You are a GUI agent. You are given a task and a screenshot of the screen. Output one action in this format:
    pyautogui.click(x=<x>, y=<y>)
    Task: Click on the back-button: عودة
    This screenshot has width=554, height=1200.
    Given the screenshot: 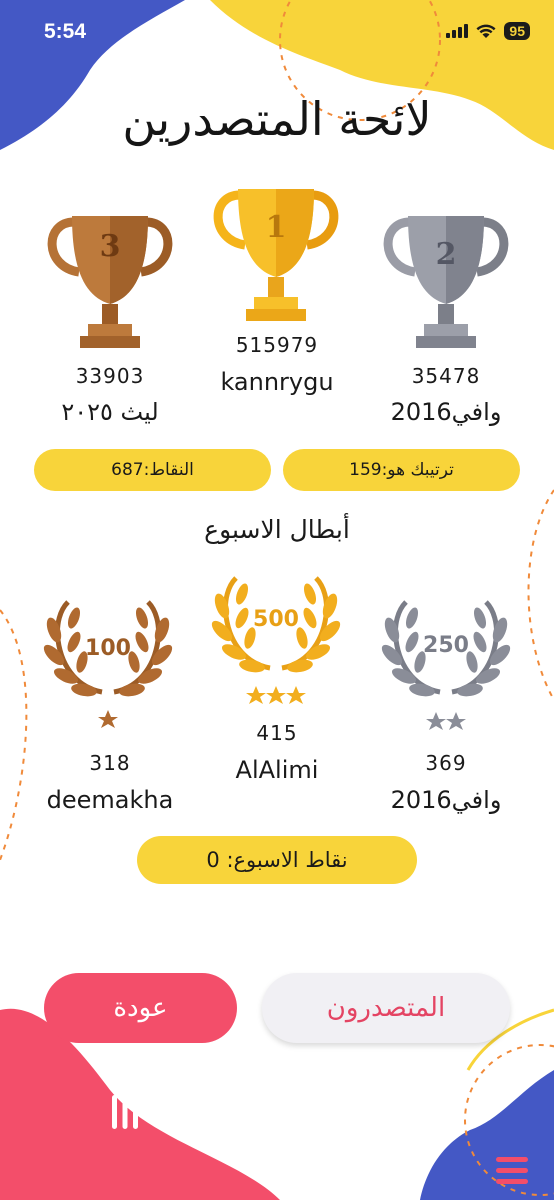 What is the action you would take?
    pyautogui.click(x=140, y=1008)
    